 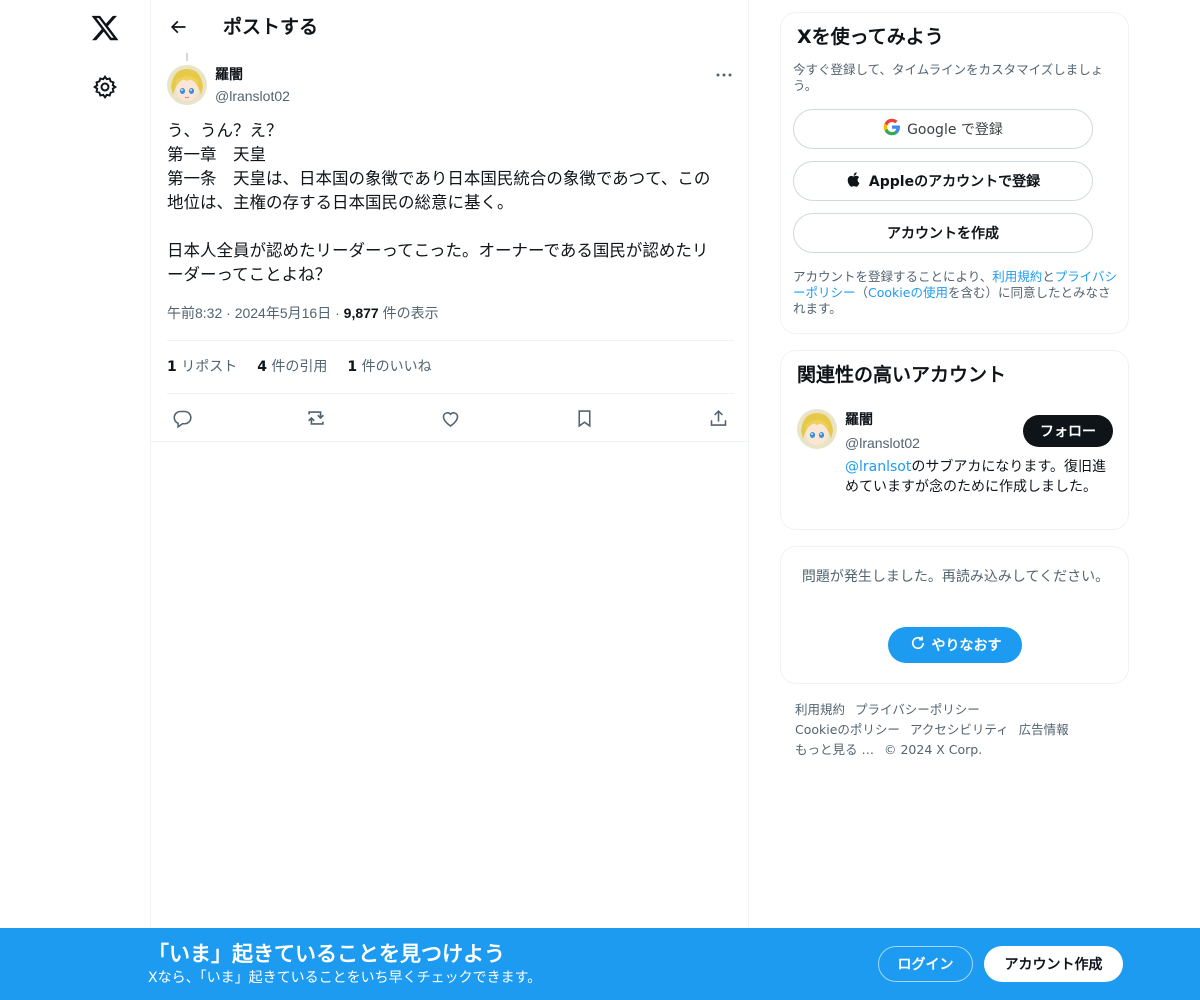 I want to click on post-text-line, so click(x=452, y=227).